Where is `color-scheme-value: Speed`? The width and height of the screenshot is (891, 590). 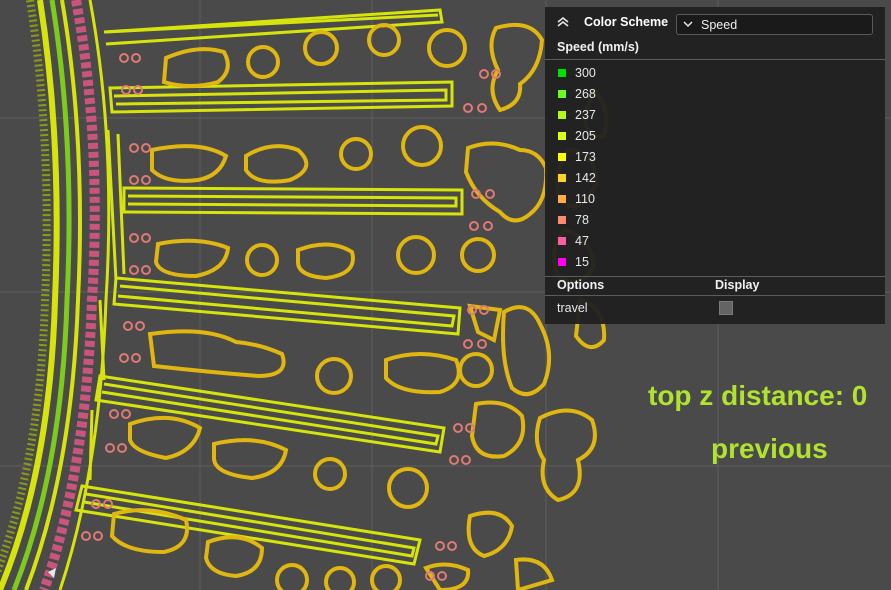
color-scheme-value: Speed is located at coordinates (719, 25).